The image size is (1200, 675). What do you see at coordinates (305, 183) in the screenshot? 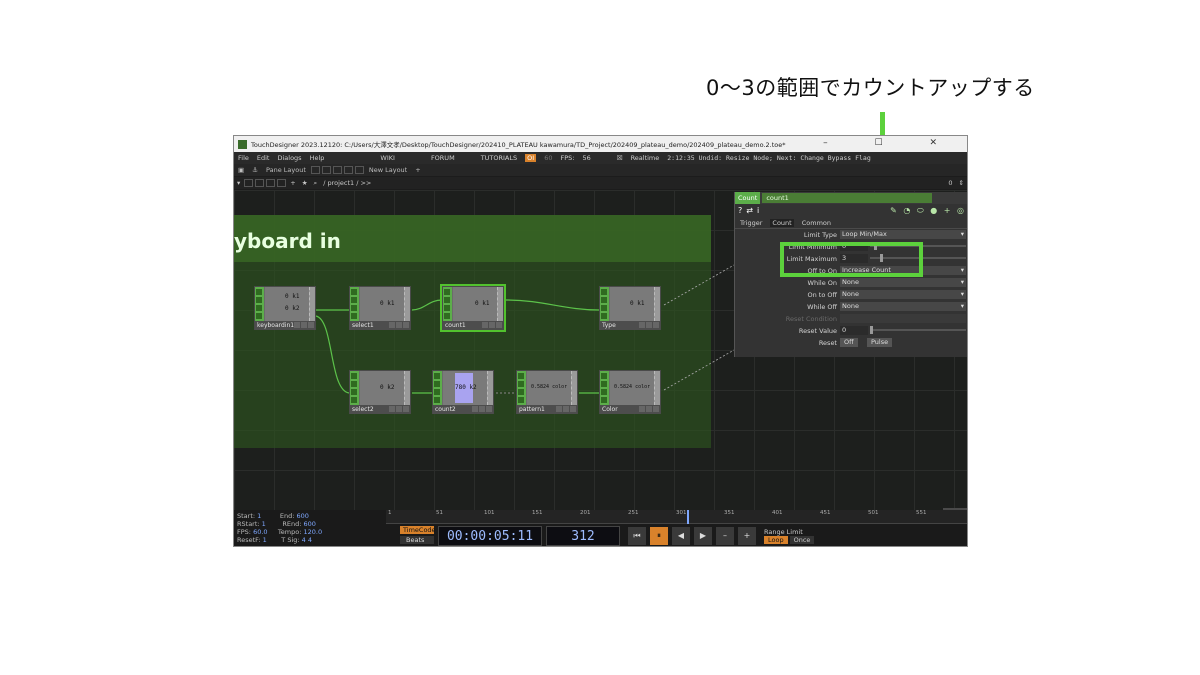
I see `star-icon: ★` at bounding box center [305, 183].